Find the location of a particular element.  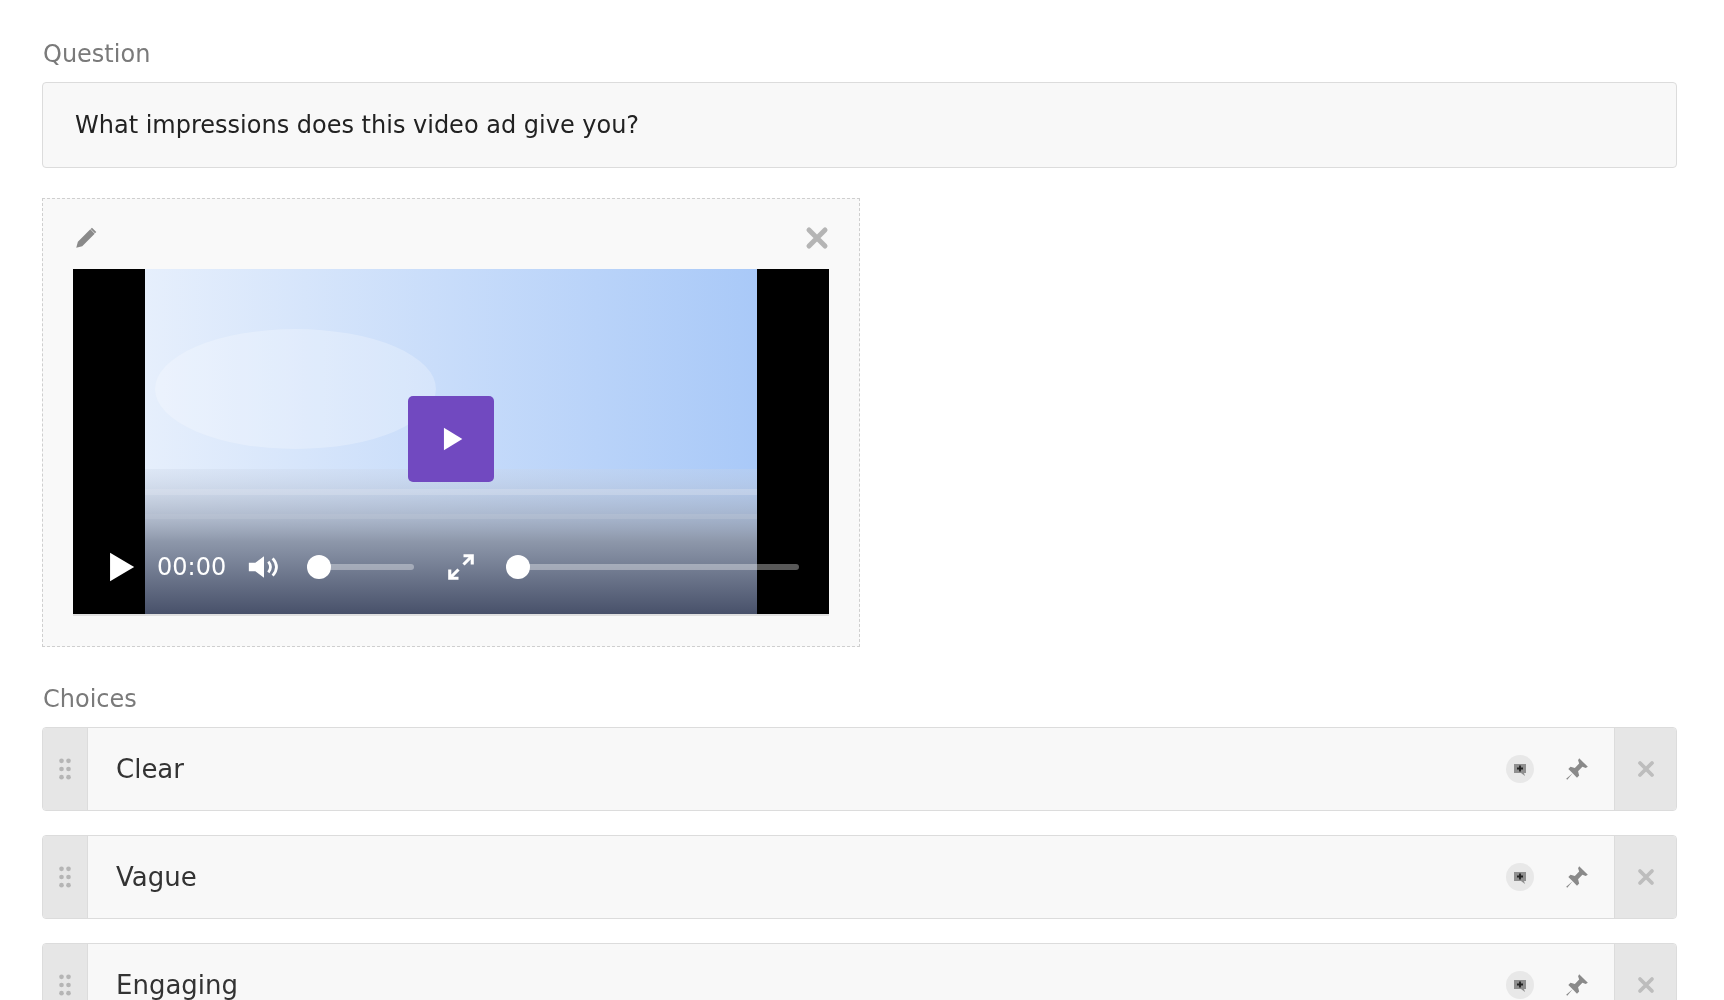

choice-text: Vague is located at coordinates (156, 877).